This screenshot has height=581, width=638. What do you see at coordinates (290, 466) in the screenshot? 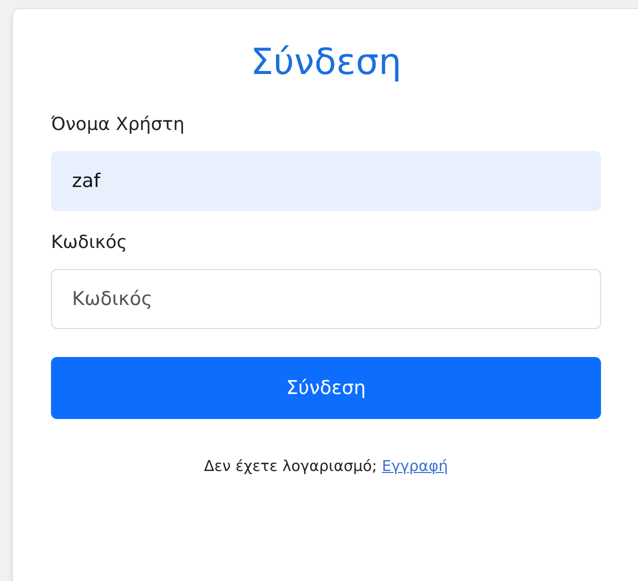
I see `footer-text: Δεν έχετε λογαριασμό;` at bounding box center [290, 466].